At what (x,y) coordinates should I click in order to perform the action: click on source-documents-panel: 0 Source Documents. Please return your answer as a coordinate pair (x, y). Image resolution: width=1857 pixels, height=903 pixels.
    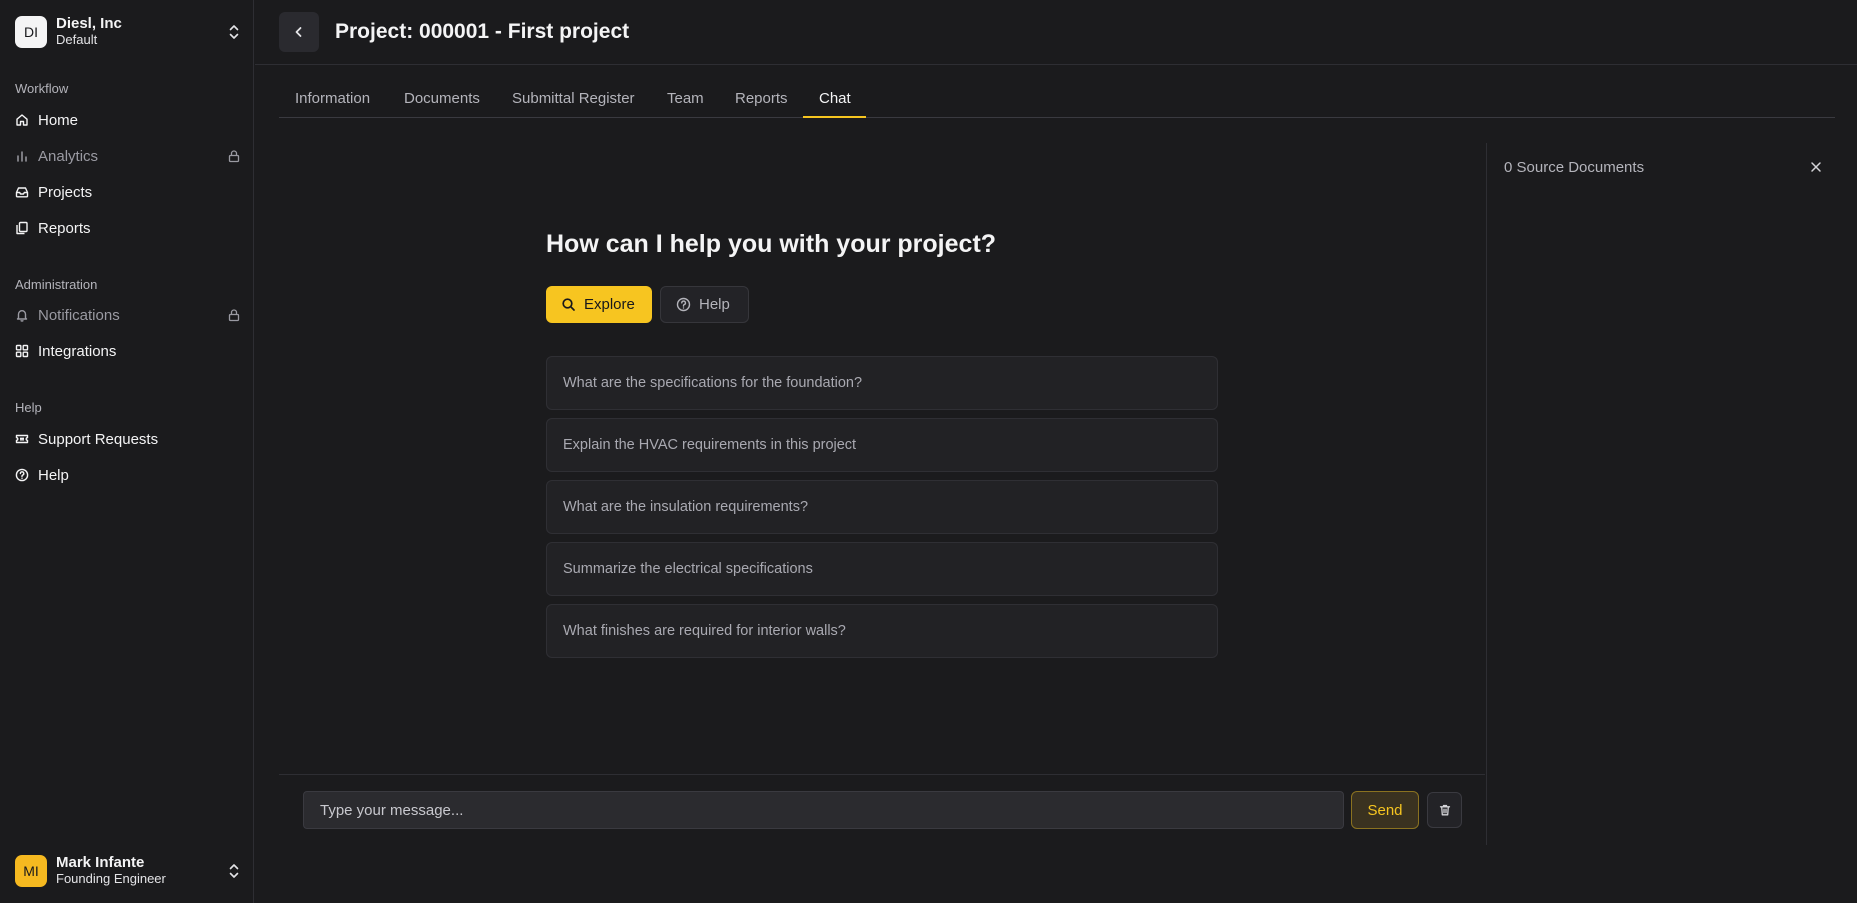
    Looking at the image, I should click on (1661, 494).